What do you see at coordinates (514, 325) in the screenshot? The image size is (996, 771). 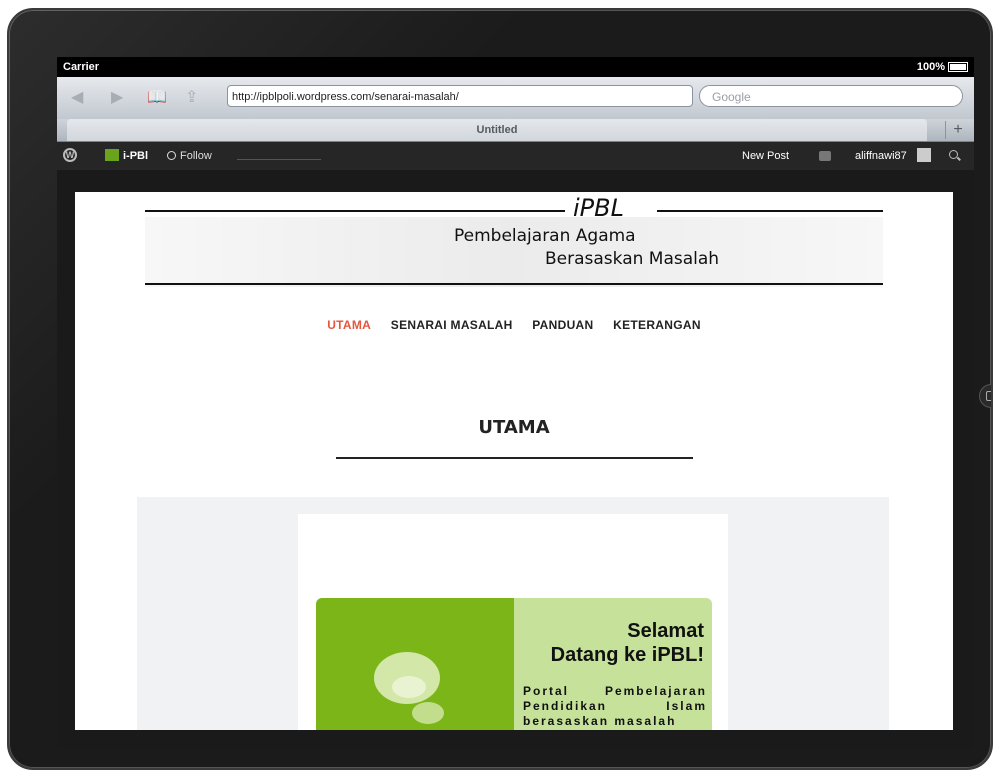 I see `main-nav: UTAMA SENARAI MASALAH PANDUAN KETERANGAN` at bounding box center [514, 325].